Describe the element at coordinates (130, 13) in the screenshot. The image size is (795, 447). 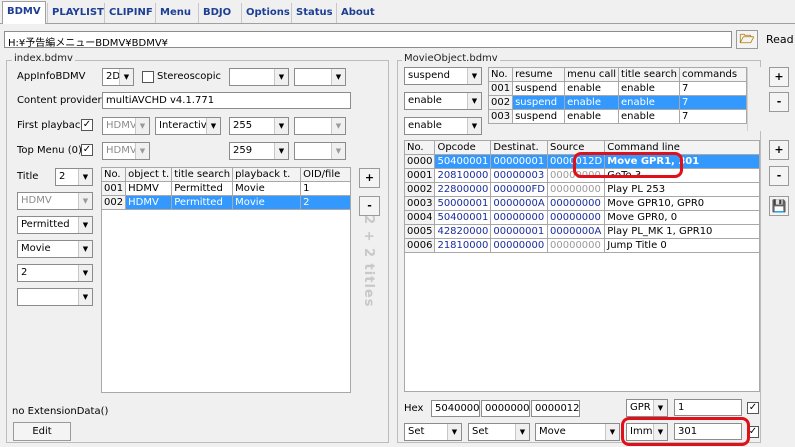
I see `tab-clipinf: CLIPINF` at that location.